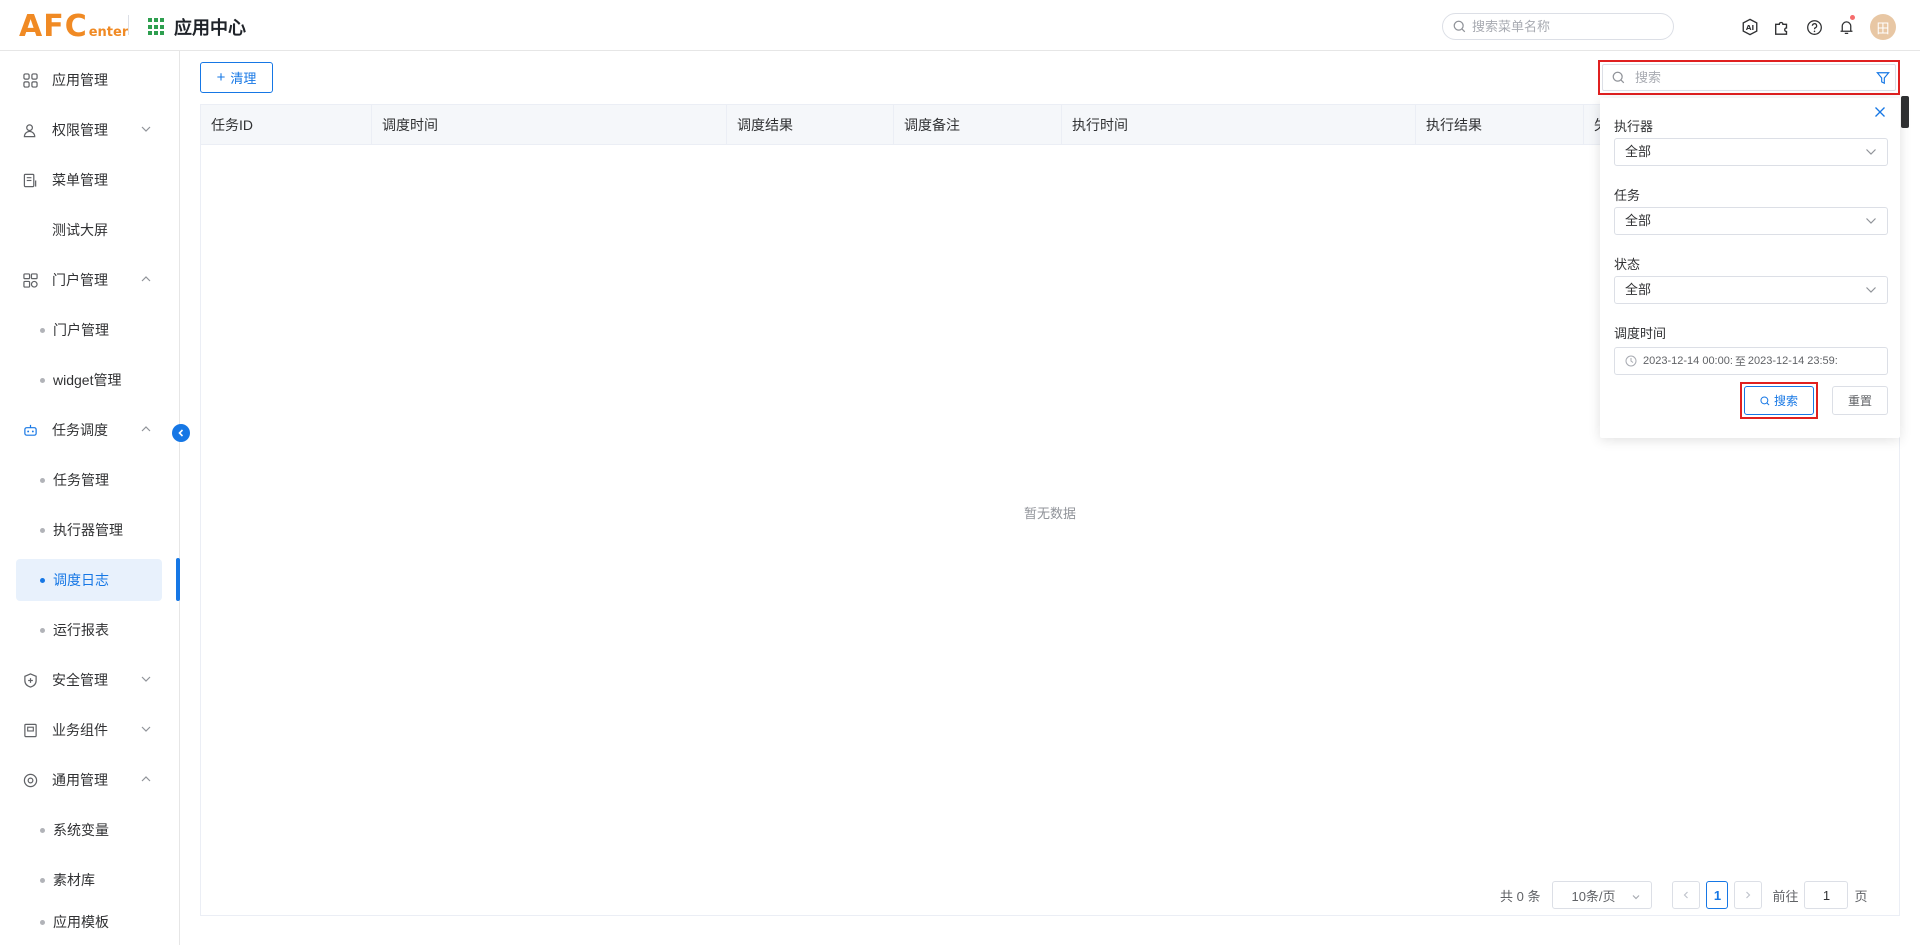  I want to click on empty-state-text: 暂无数据, so click(1049, 513).